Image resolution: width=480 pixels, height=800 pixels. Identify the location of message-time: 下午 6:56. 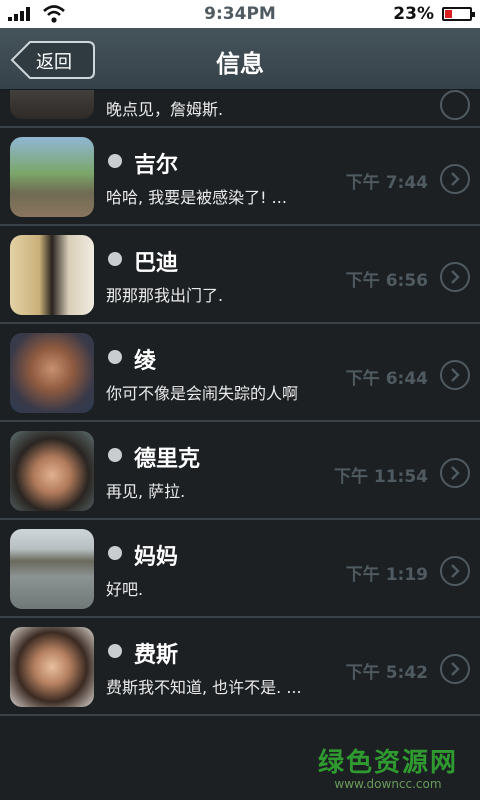
(386, 281).